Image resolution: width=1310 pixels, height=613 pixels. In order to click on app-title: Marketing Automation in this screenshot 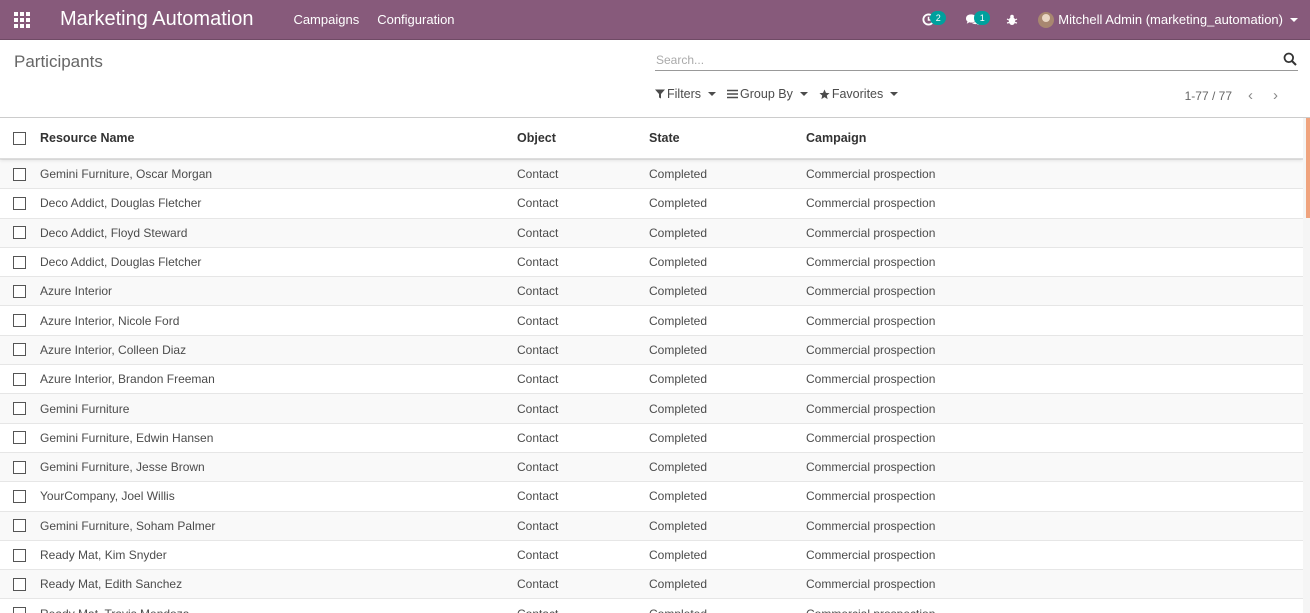, I will do `click(156, 19)`.